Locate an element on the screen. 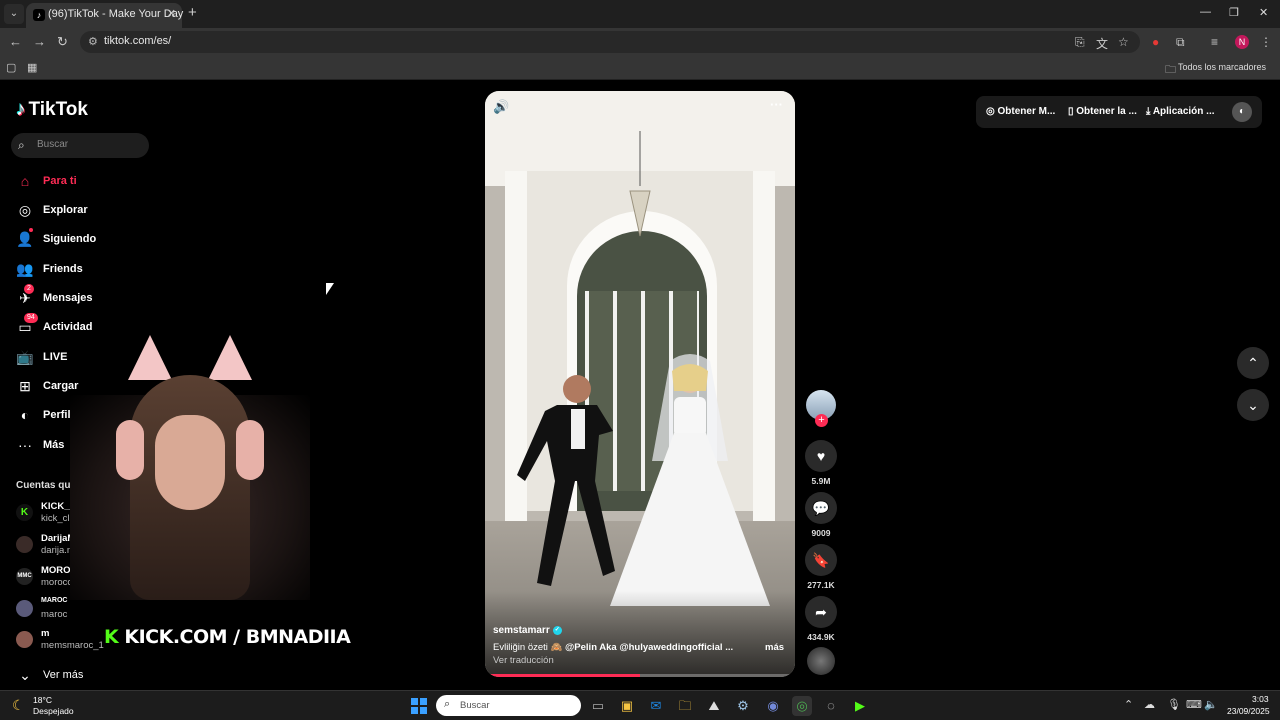 The height and width of the screenshot is (720, 1280). avatar: K is located at coordinates (24, 512).